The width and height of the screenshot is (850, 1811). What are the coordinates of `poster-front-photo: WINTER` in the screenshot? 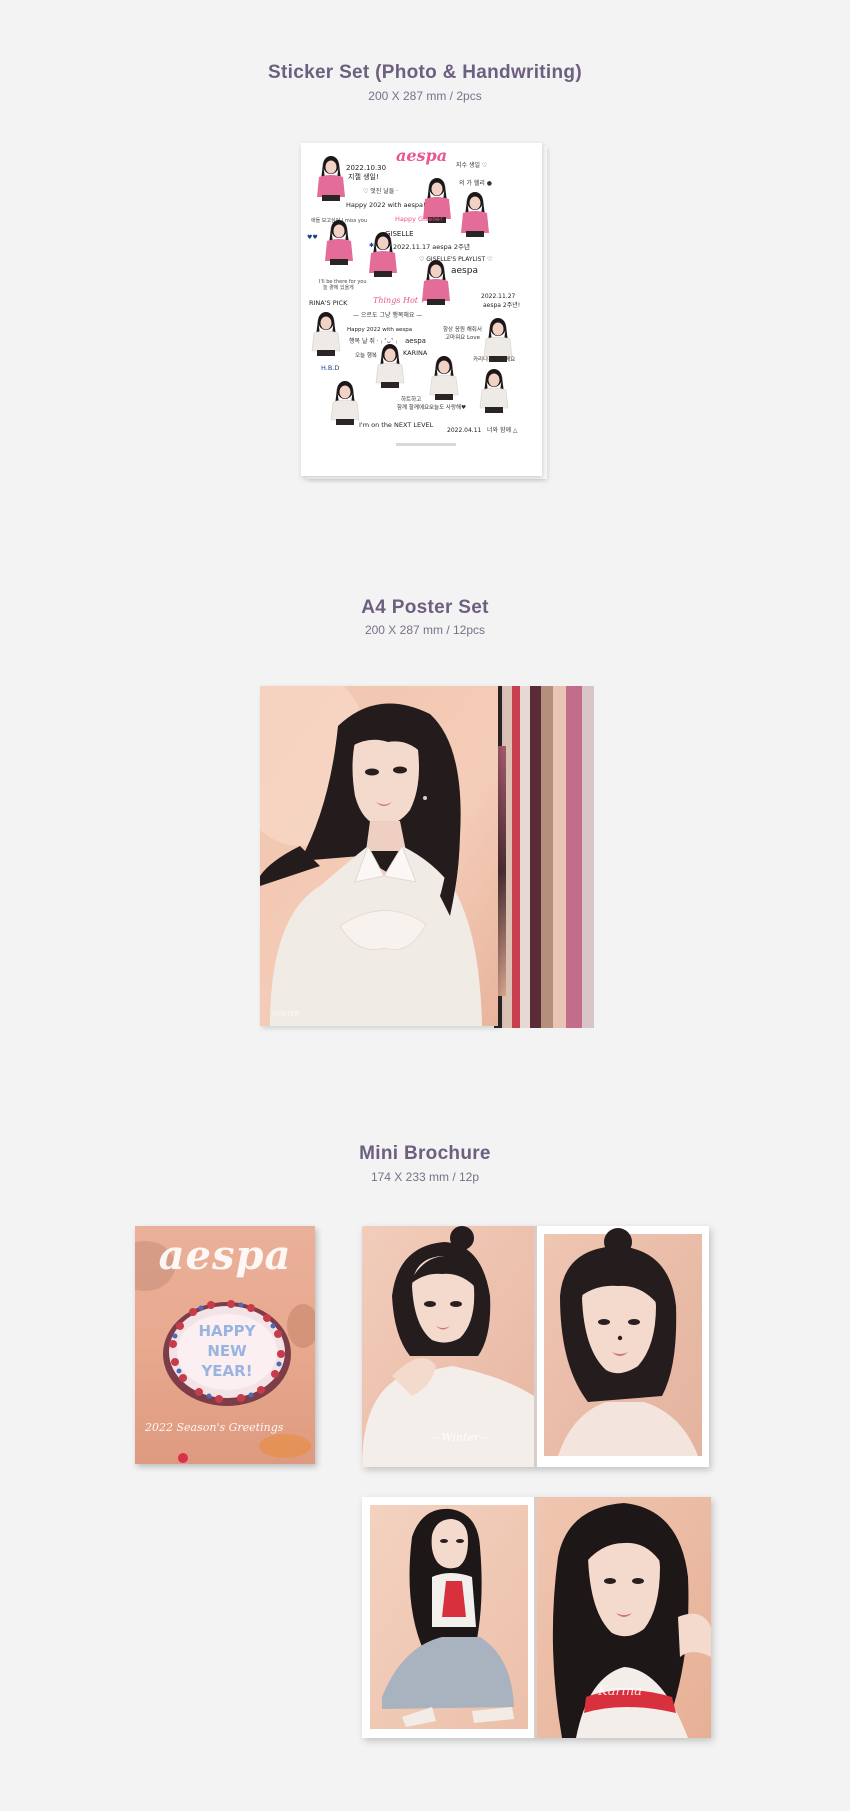 It's located at (379, 856).